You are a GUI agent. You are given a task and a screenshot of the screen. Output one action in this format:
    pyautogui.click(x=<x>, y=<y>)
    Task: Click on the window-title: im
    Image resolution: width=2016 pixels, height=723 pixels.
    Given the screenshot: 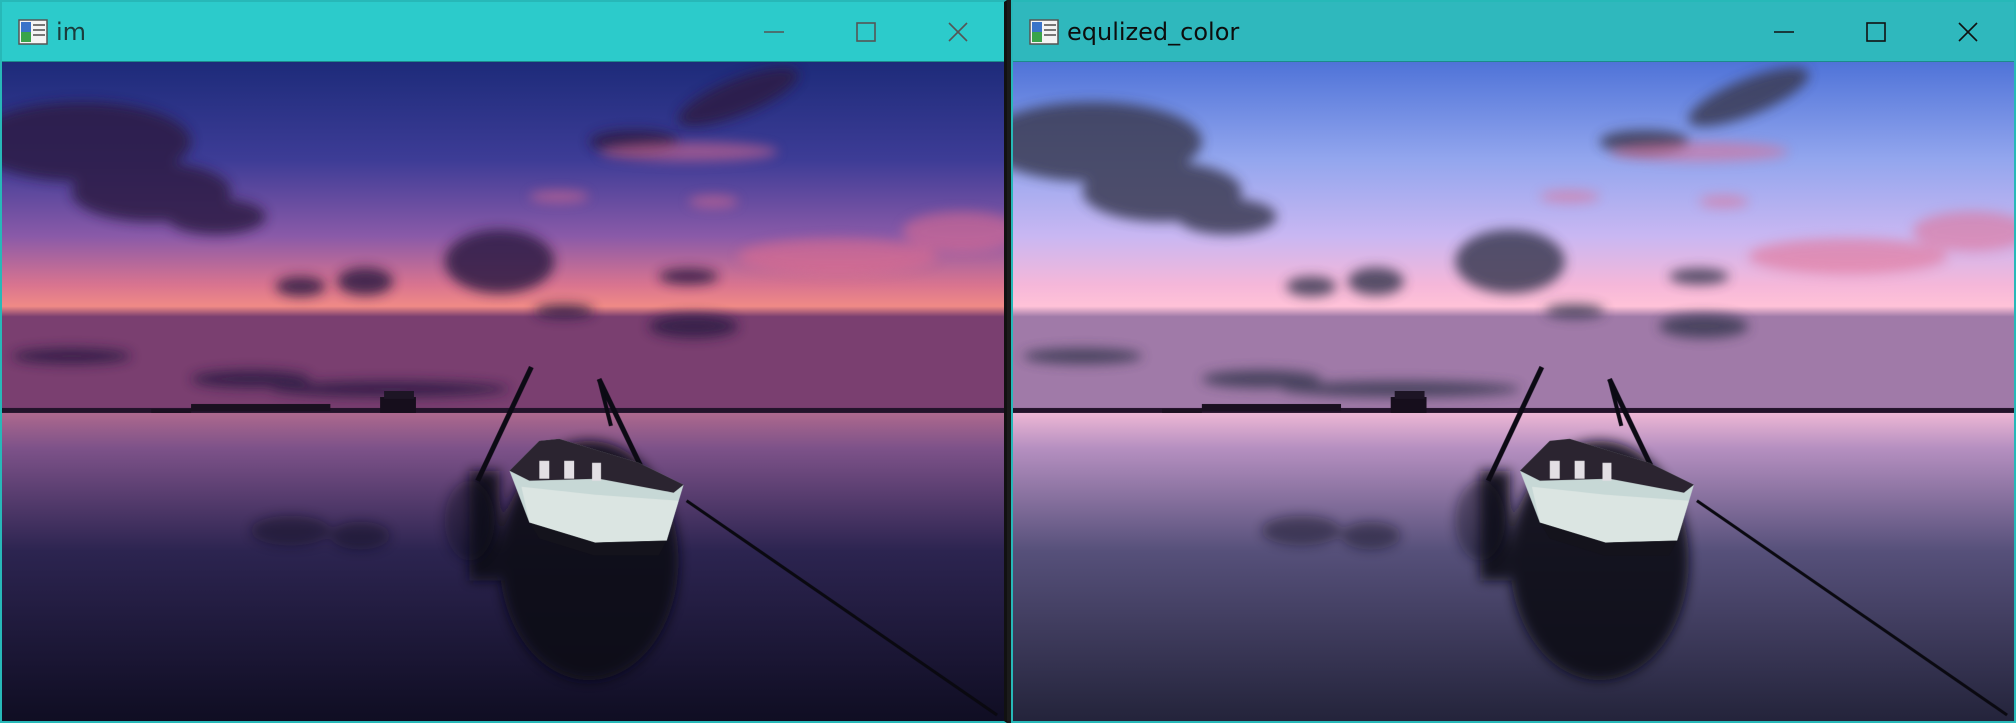 What is the action you would take?
    pyautogui.click(x=71, y=31)
    